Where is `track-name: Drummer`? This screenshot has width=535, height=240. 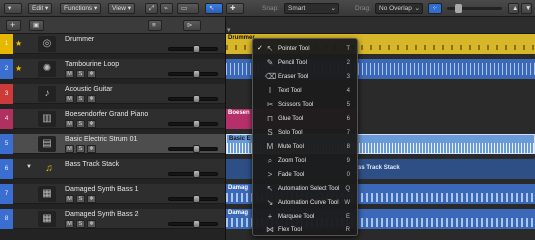 track-name: Drummer is located at coordinates (79, 39).